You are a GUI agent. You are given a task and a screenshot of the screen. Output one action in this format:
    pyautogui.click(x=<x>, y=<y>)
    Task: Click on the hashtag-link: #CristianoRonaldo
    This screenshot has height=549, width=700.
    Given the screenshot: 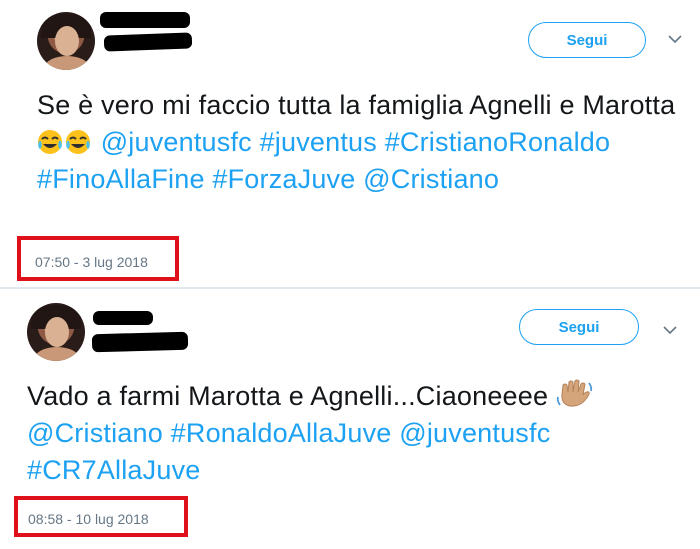 What is the action you would take?
    pyautogui.click(x=498, y=142)
    